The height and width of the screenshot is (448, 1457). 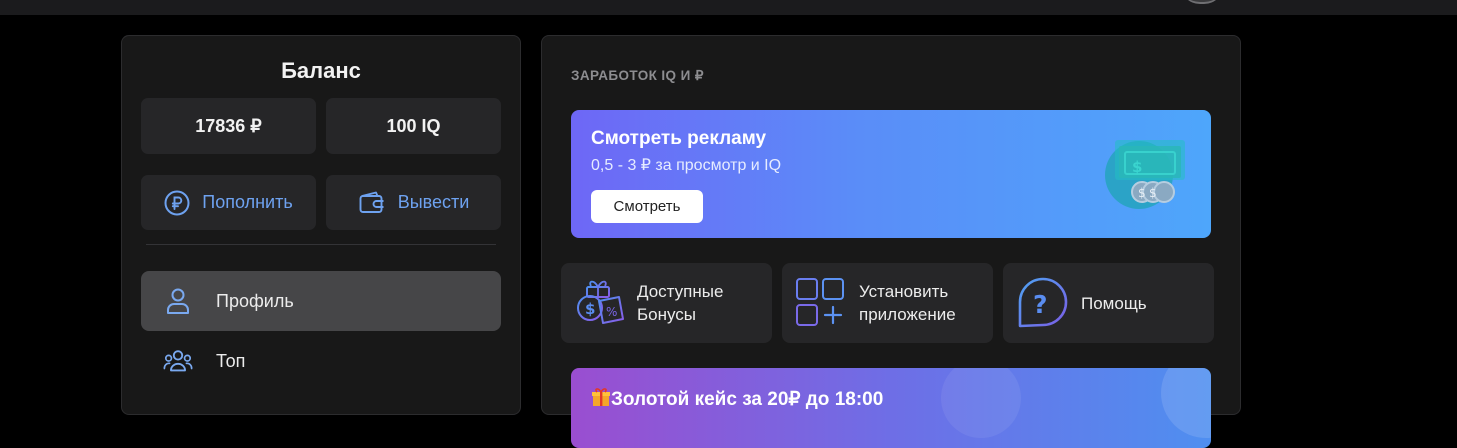 I want to click on bonuses-label: Доступные Бонусы, so click(x=680, y=303).